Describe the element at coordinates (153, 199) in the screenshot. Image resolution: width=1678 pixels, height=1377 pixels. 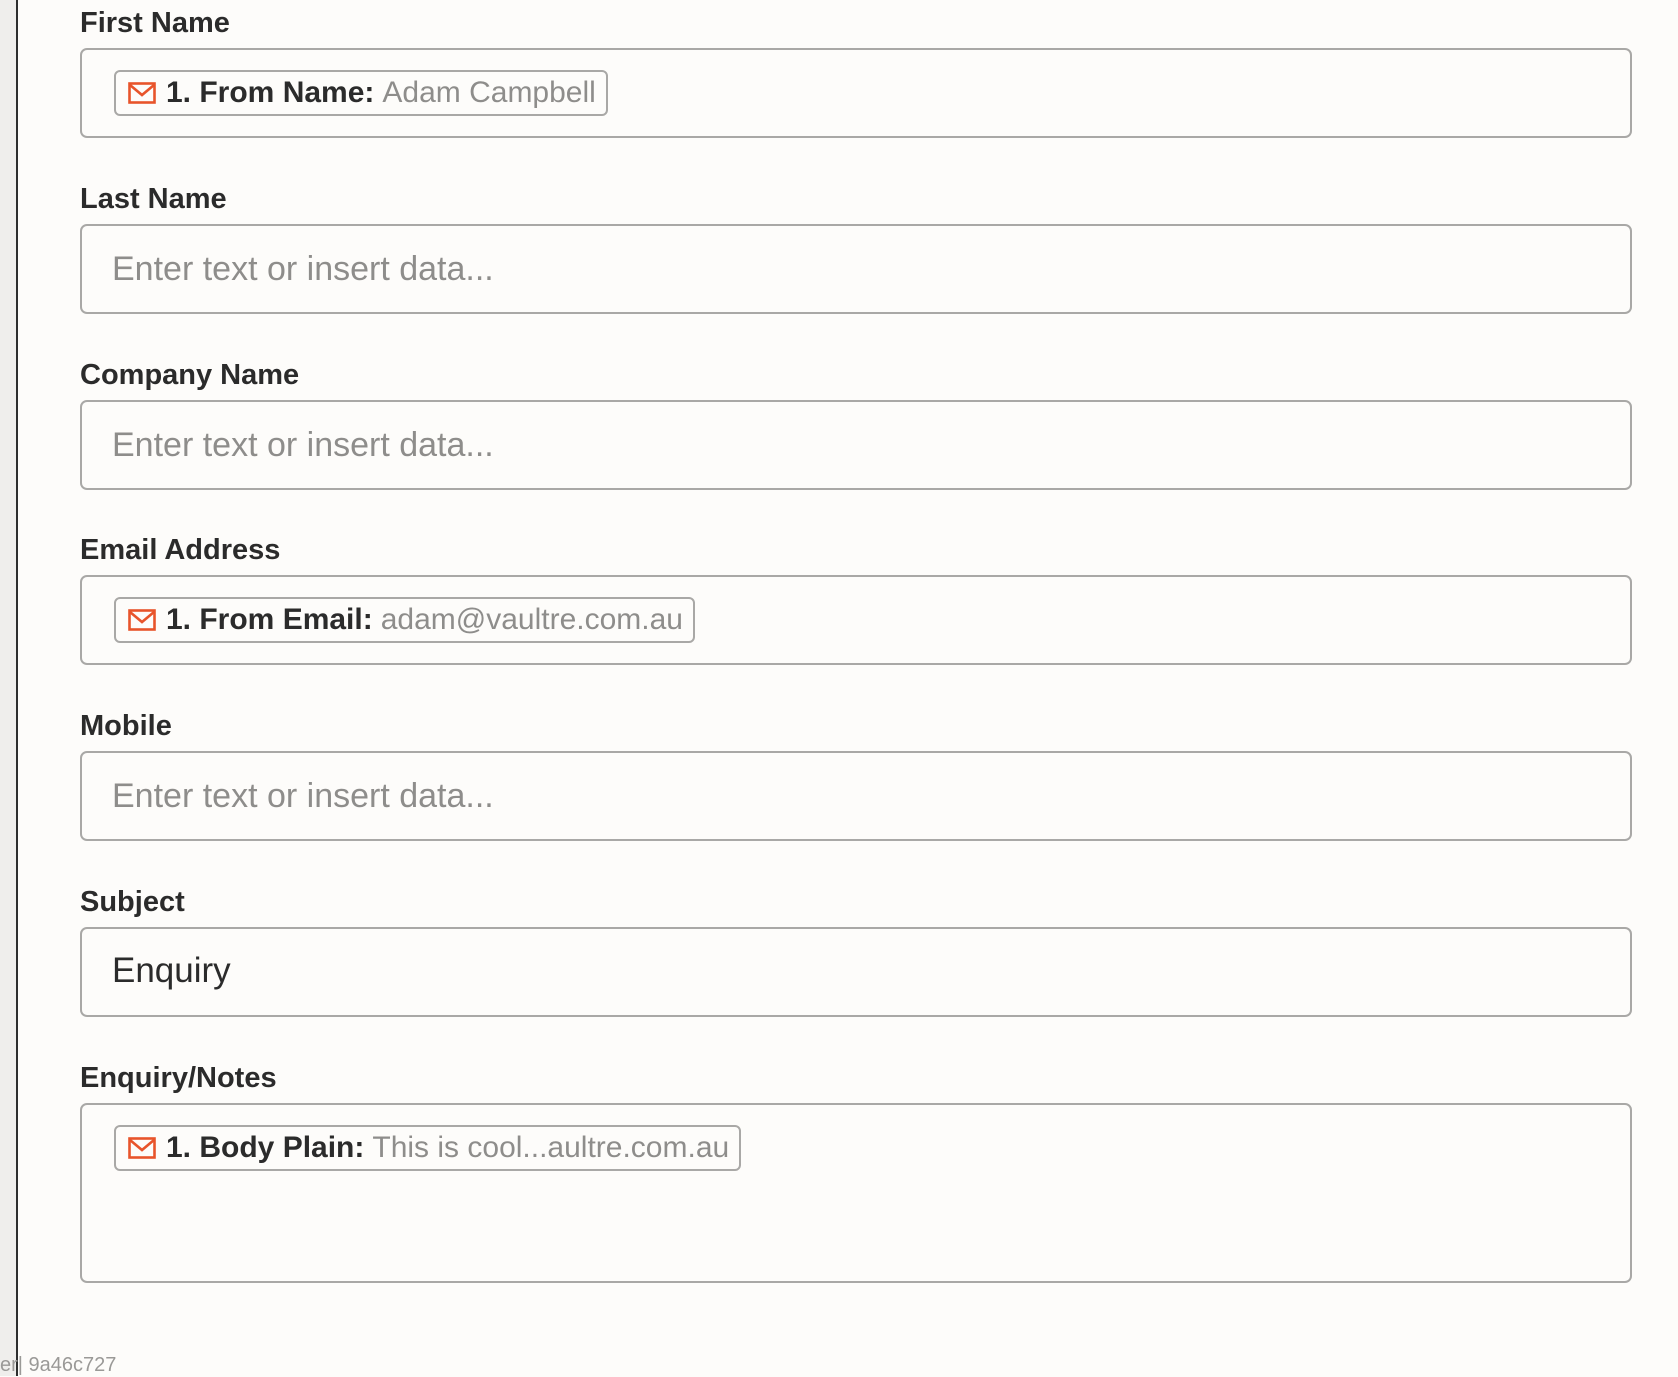
I see `field-label: Last Name` at that location.